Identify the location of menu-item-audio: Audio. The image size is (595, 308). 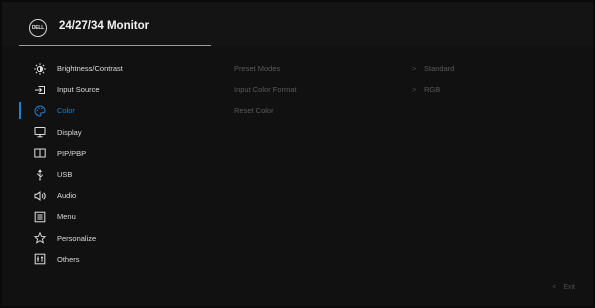
(107, 195).